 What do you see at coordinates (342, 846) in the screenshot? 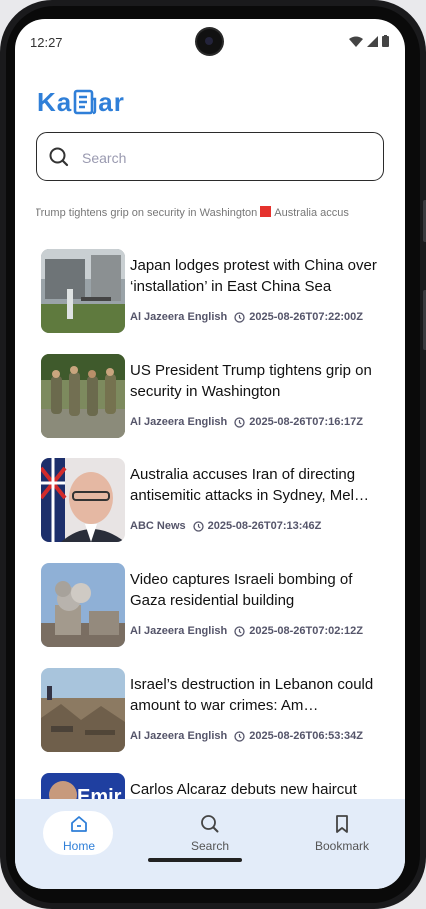
I see `nav-bookmark-label: Bookmark` at bounding box center [342, 846].